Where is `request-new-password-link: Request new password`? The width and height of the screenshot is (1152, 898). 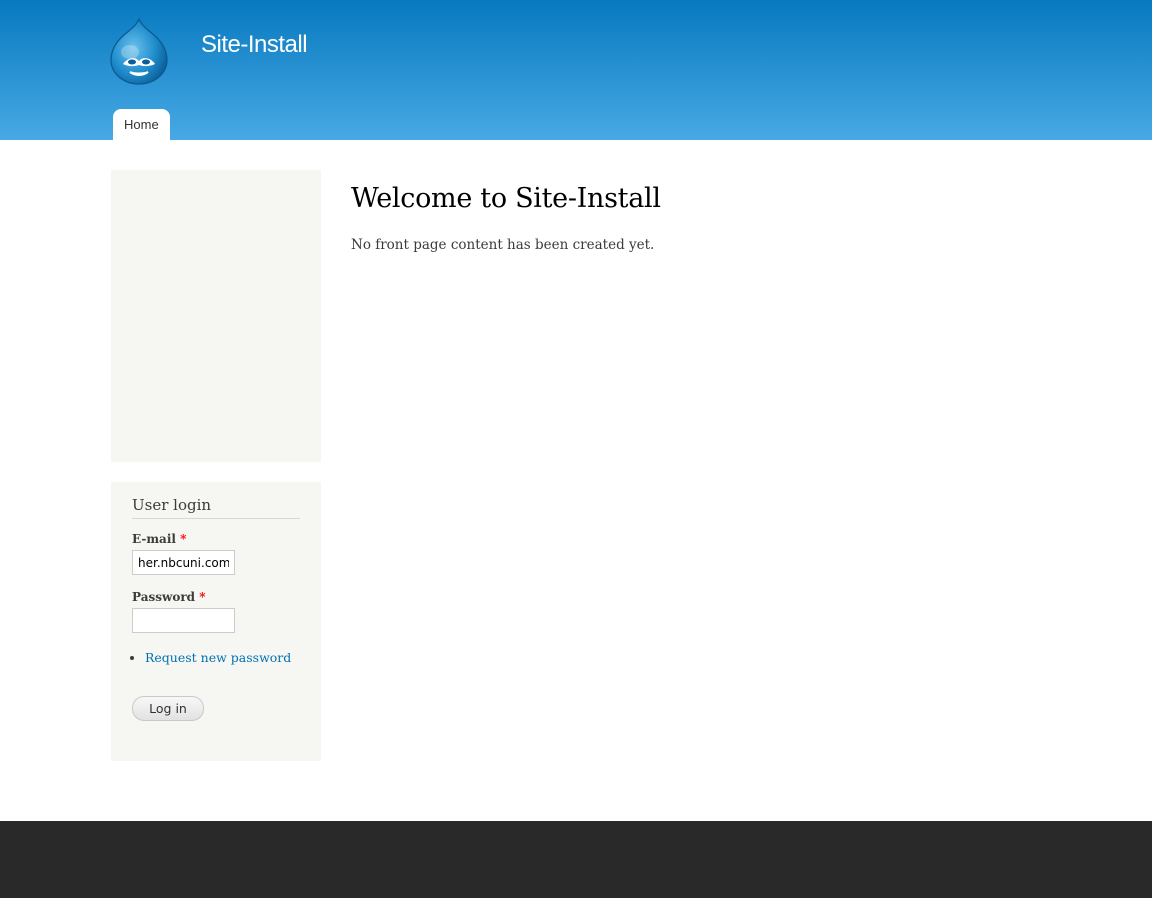 request-new-password-link: Request new password is located at coordinates (218, 657).